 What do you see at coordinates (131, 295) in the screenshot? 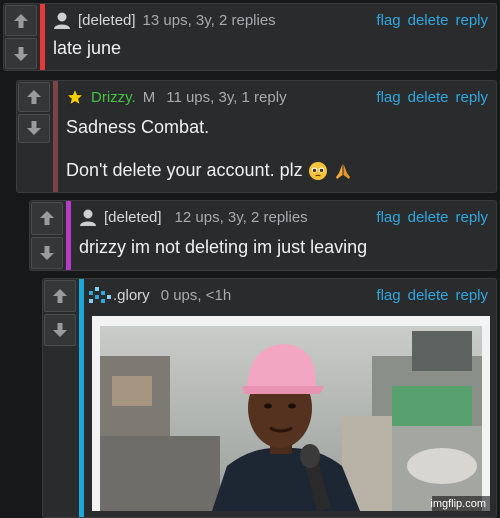
I see `username: .glory` at bounding box center [131, 295].